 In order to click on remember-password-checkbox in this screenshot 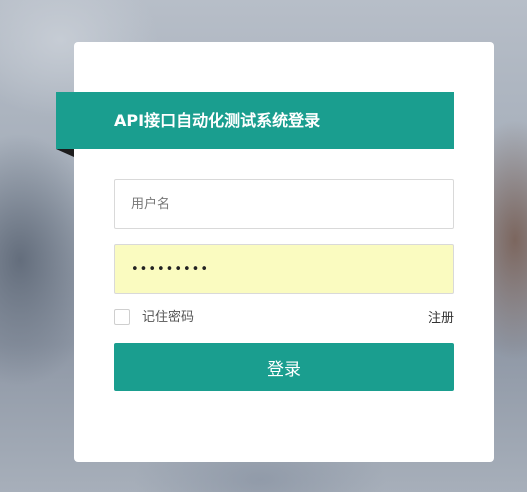, I will do `click(122, 317)`.